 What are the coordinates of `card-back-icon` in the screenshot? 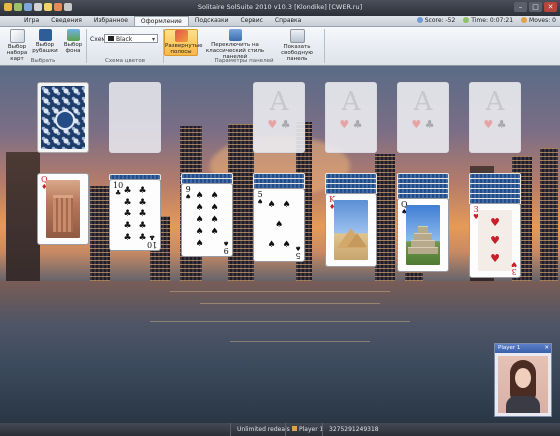 It's located at (45, 35).